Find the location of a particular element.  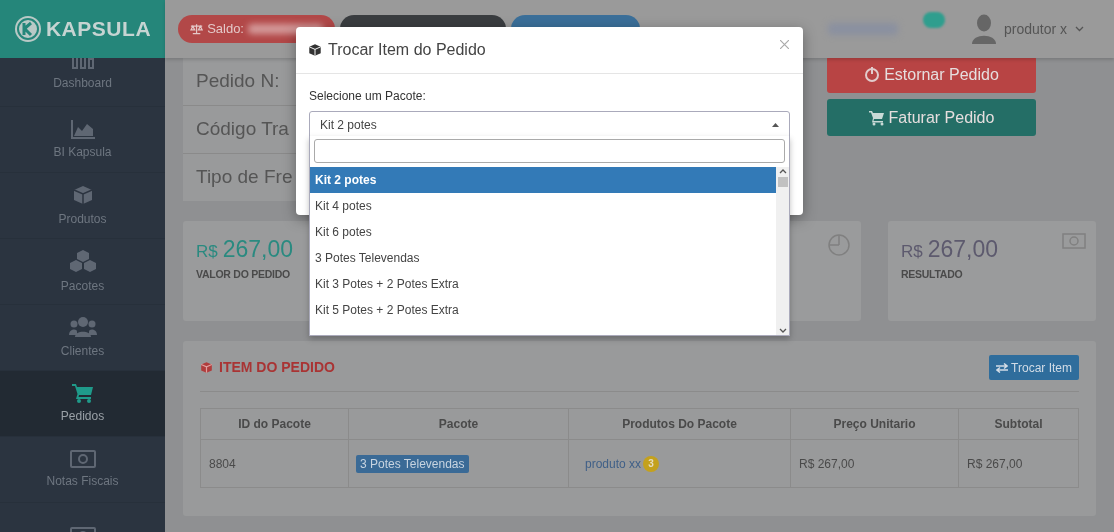

dropdown-option: Kit 3 Potes + 2 Potes Extra is located at coordinates (543, 284).